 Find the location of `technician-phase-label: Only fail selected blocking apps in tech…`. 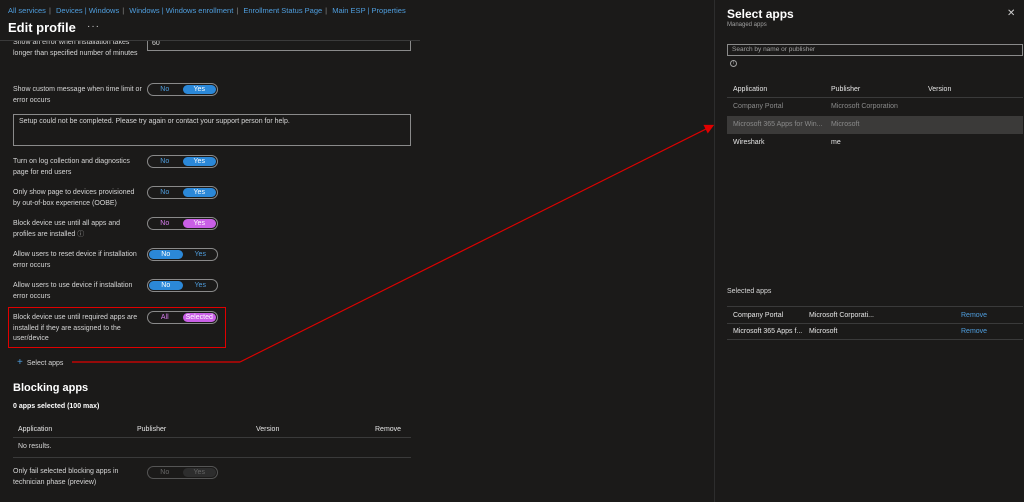

technician-phase-label: Only fail selected blocking apps in tech… is located at coordinates (66, 477).